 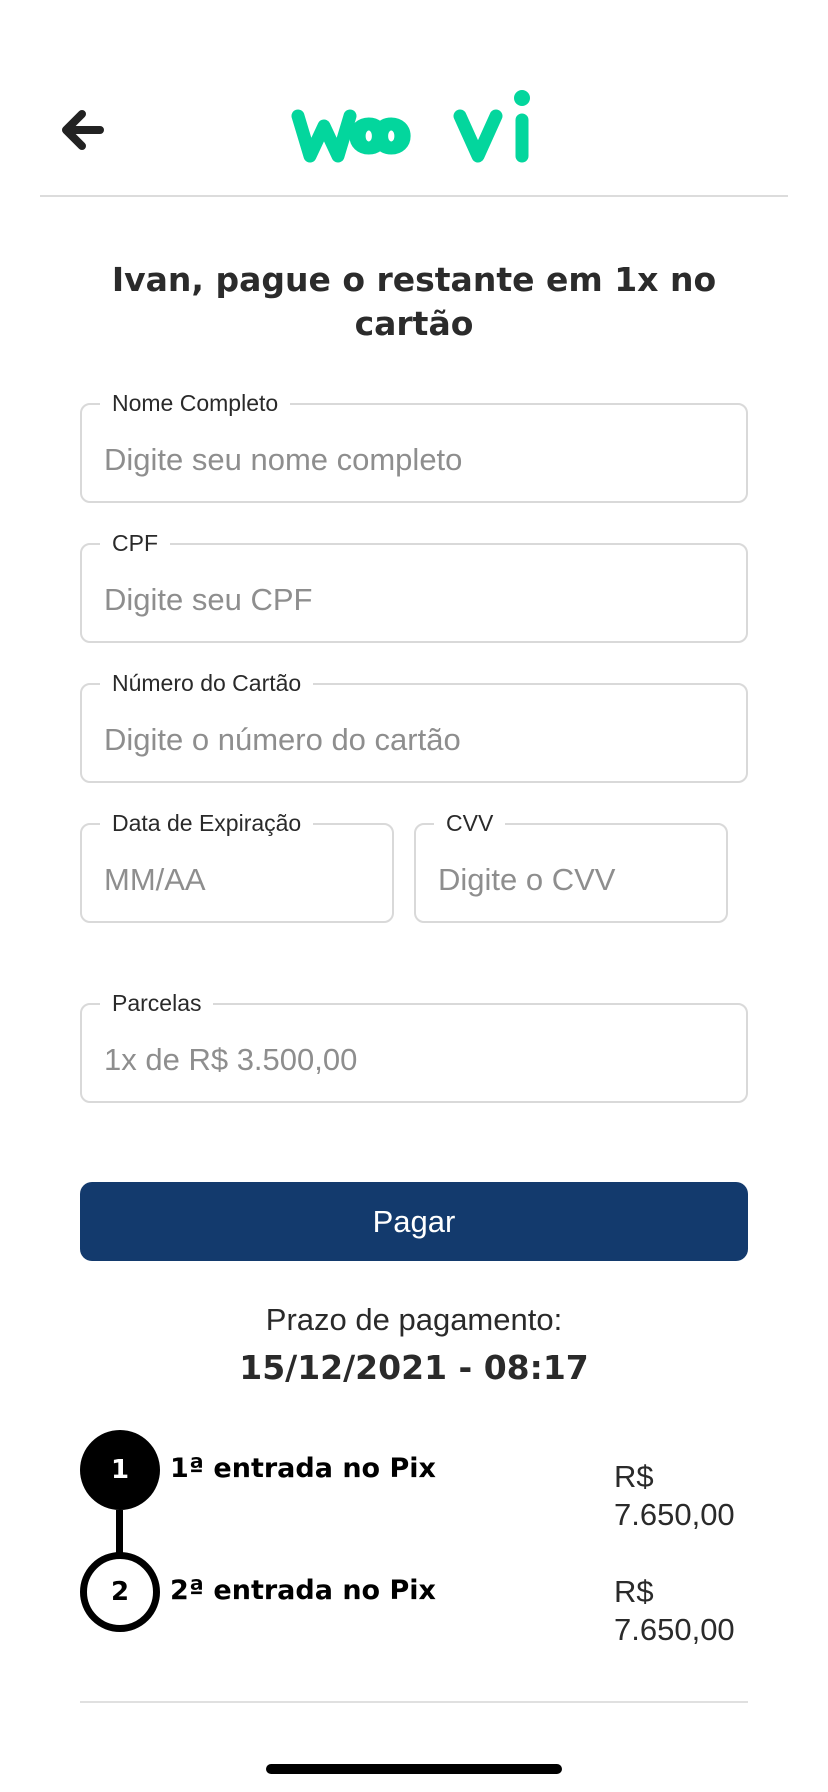 I want to click on step-2-circle: 2, so click(x=120, y=1592).